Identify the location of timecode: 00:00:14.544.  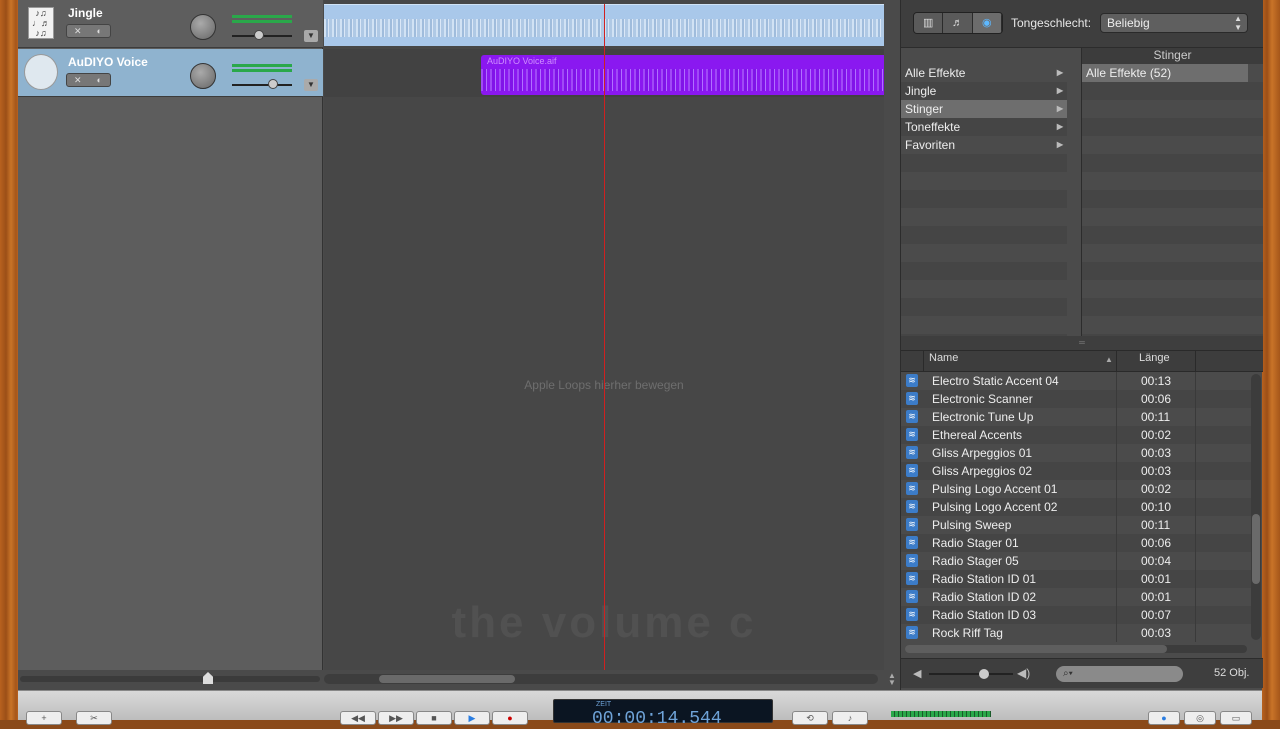
(657, 719).